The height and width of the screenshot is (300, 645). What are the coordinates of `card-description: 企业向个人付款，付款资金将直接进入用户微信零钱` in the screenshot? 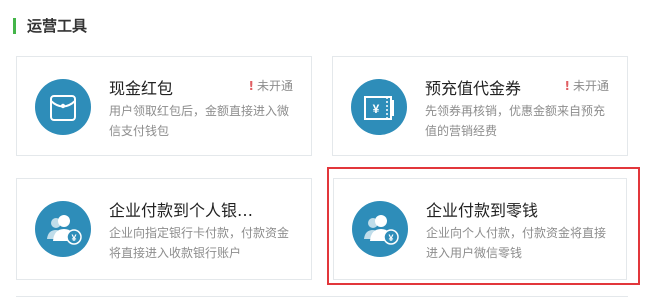 It's located at (516, 243).